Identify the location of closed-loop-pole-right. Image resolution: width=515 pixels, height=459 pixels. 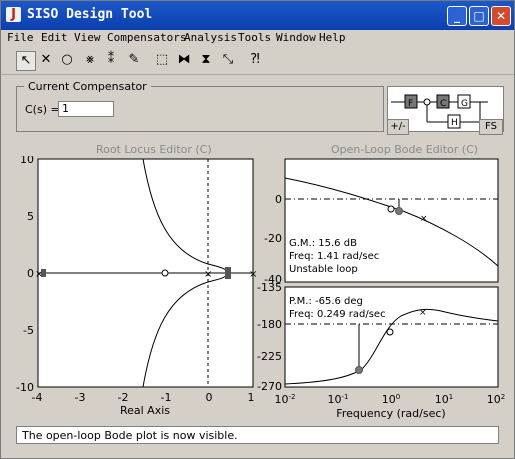
(228, 273).